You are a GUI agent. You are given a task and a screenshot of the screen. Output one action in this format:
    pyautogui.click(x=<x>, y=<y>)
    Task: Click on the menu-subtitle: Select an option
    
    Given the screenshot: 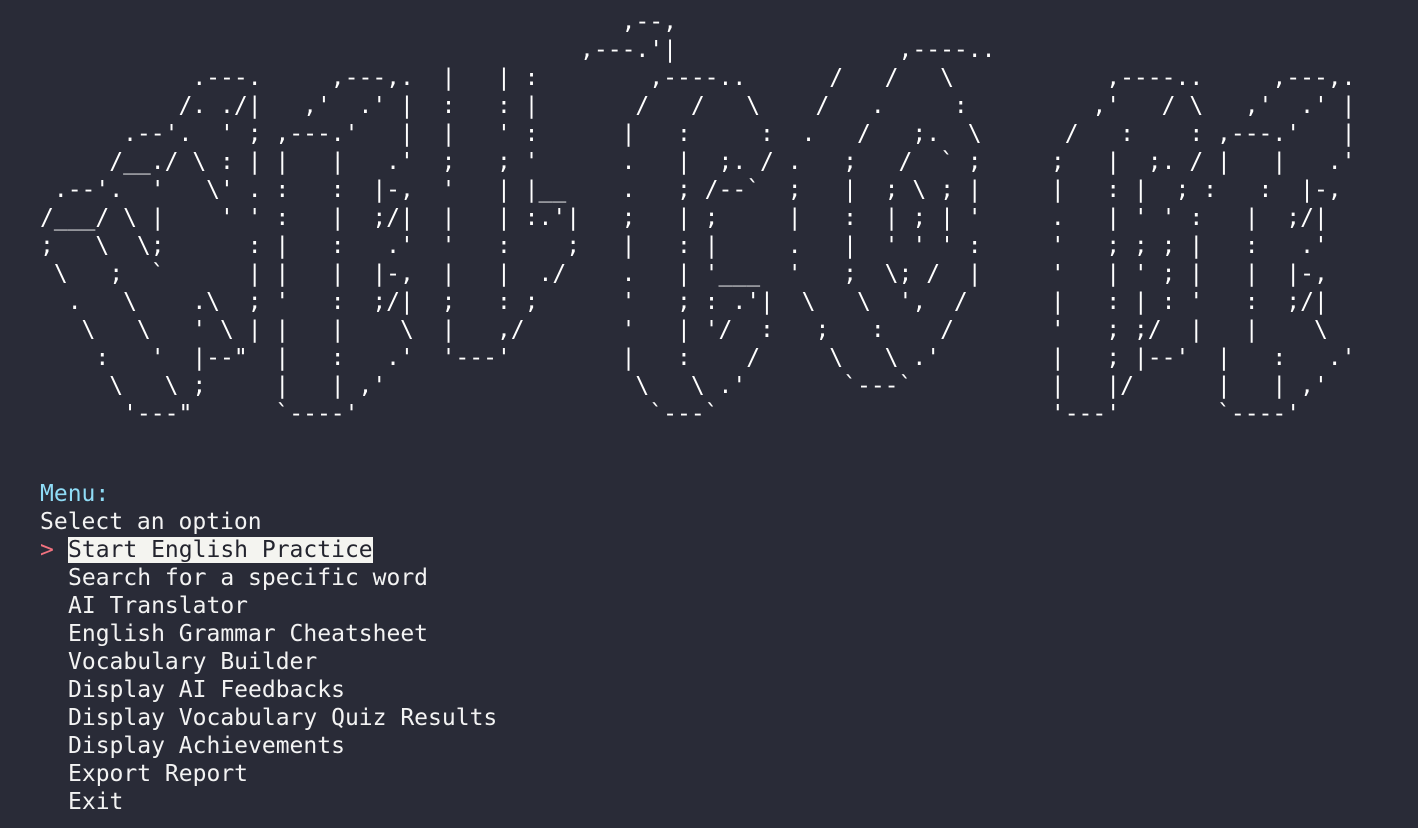 What is the action you would take?
    pyautogui.click(x=151, y=522)
    